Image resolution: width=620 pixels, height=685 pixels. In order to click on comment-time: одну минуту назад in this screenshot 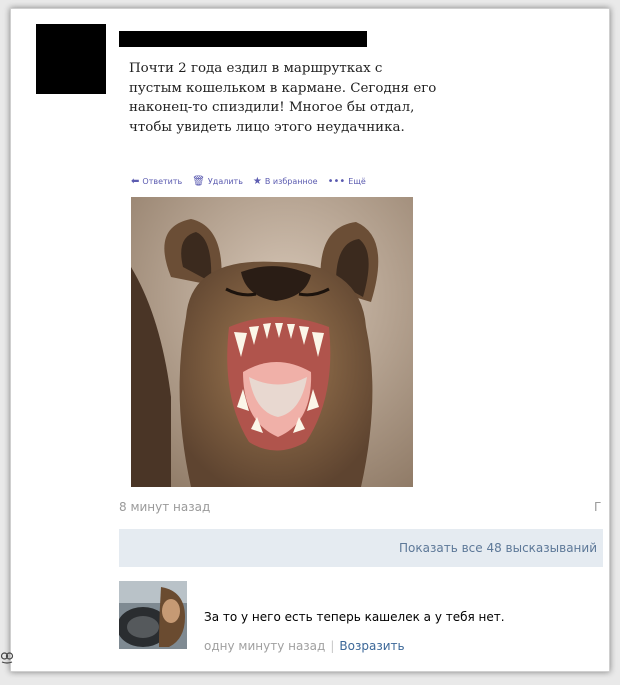, I will do `click(264, 646)`.